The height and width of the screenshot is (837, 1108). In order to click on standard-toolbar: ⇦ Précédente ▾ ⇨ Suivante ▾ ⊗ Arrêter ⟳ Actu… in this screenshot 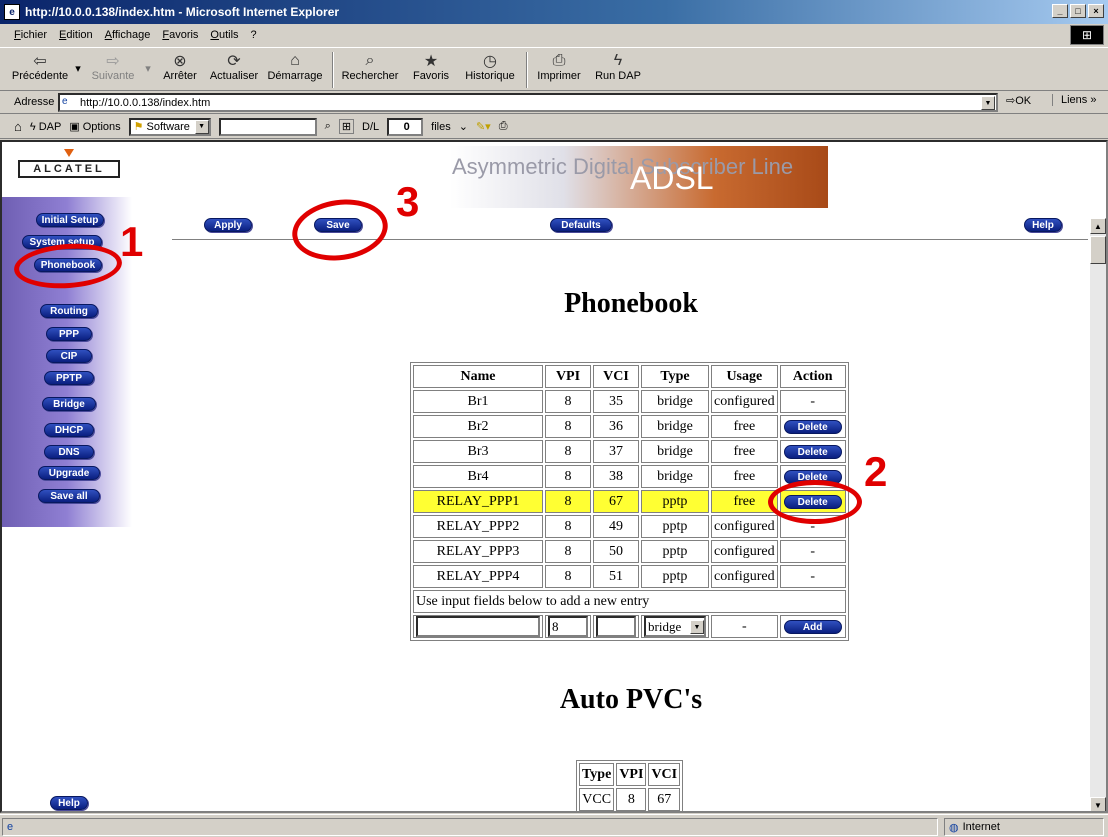, I will do `click(554, 69)`.